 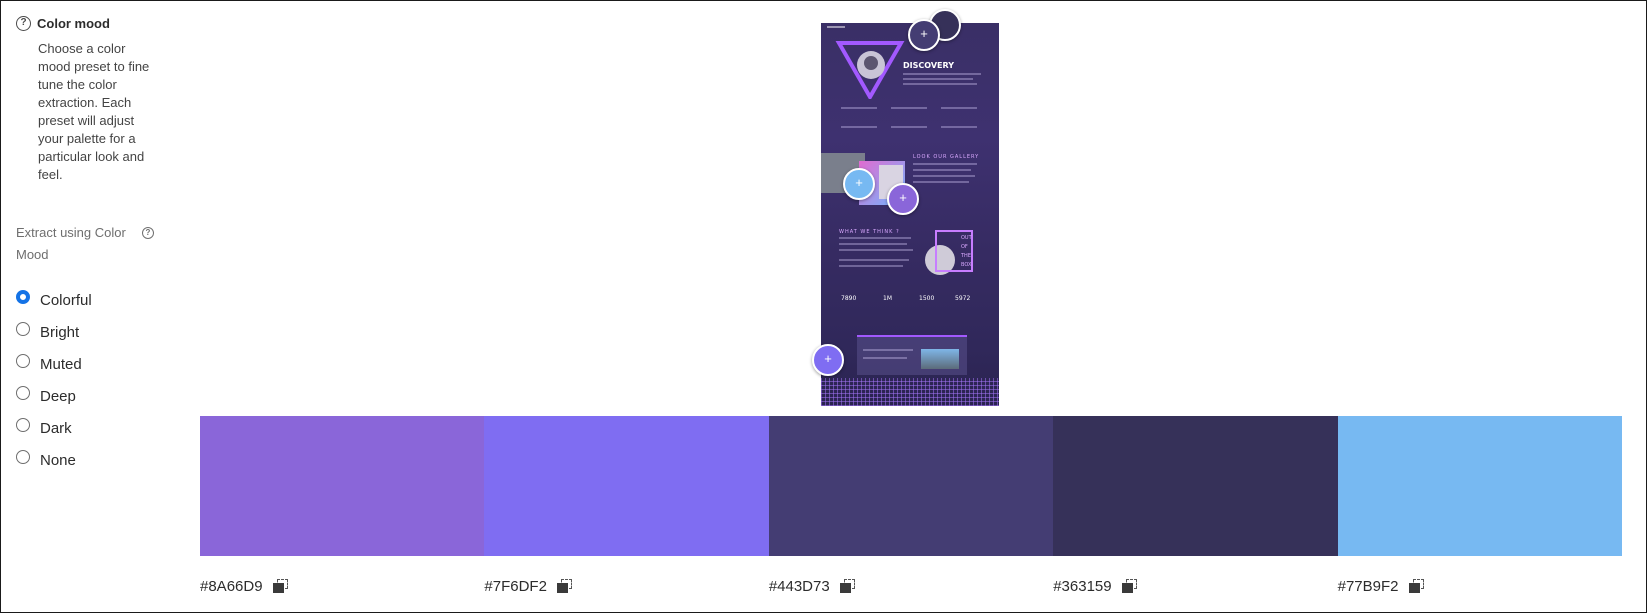 What do you see at coordinates (61, 364) in the screenshot?
I see `mood-option-label: Muted` at bounding box center [61, 364].